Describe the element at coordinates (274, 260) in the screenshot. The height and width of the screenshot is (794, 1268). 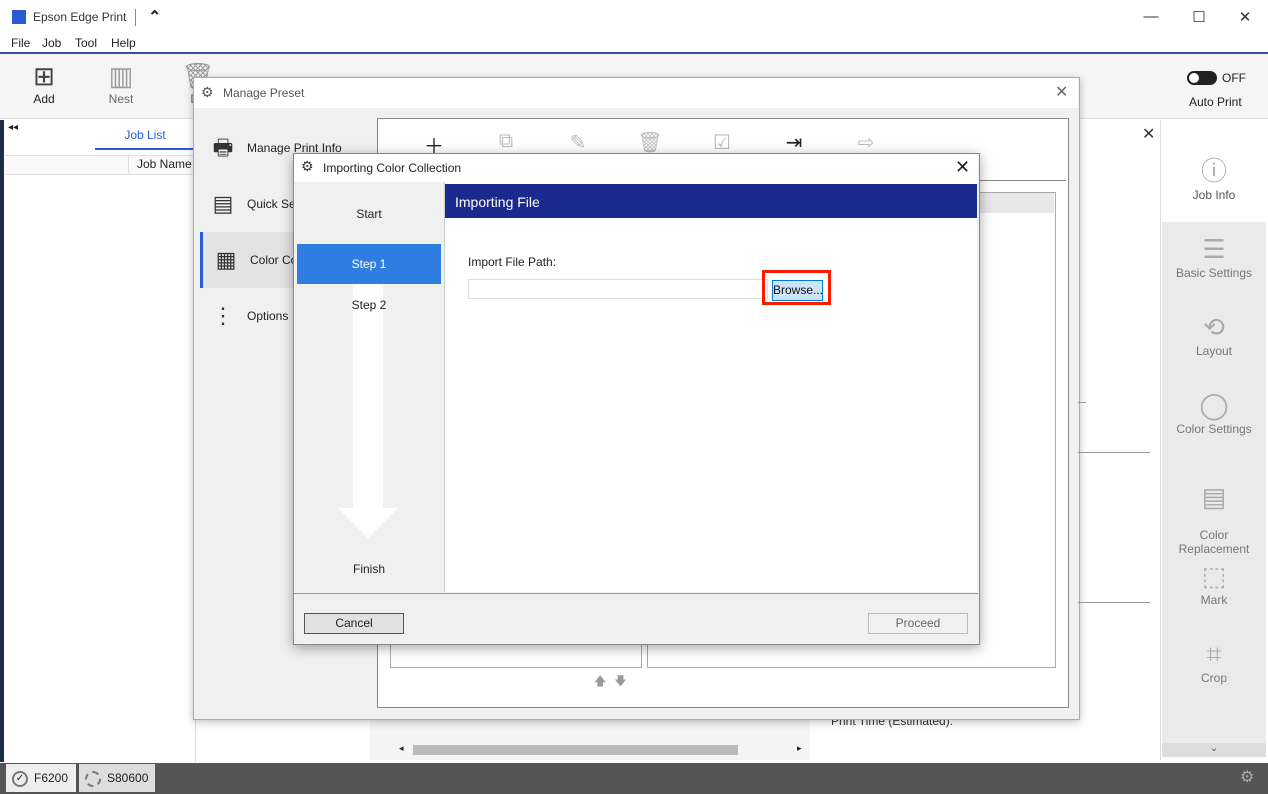
I see `nav-label: Color Co` at that location.